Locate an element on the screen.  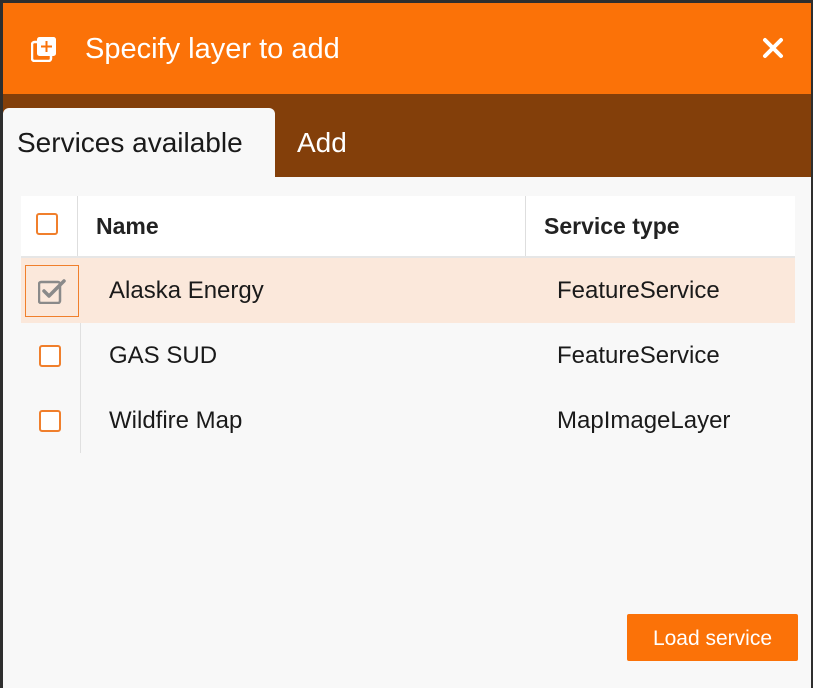
tab-services-available: Services available is located at coordinates (139, 142).